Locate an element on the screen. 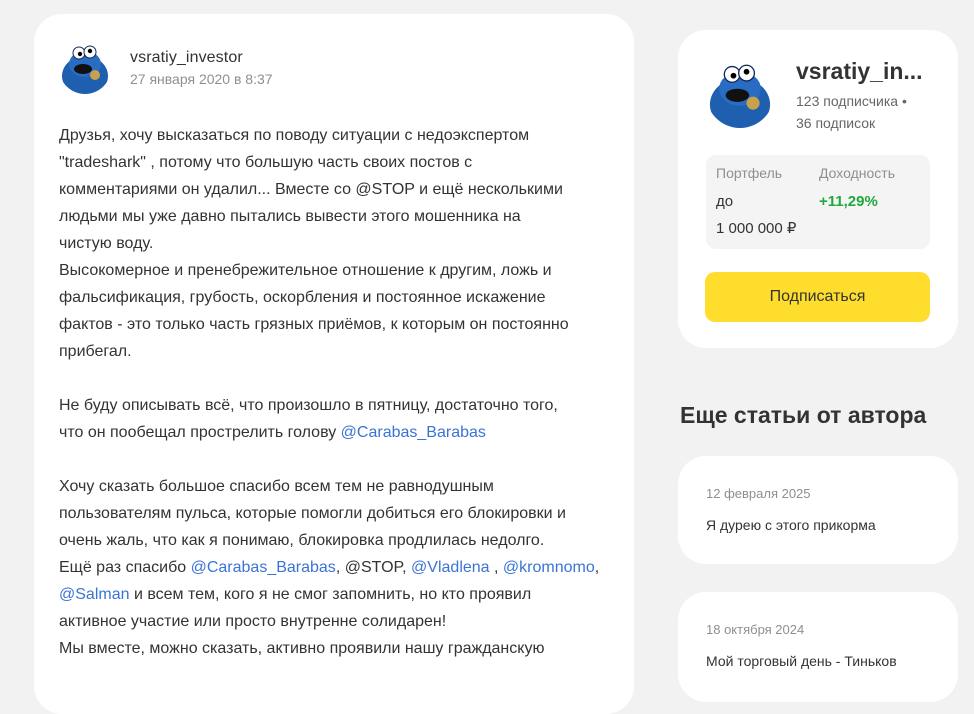 The image size is (974, 714). article-title: Я дурею с этого прикорма is located at coordinates (791, 525).